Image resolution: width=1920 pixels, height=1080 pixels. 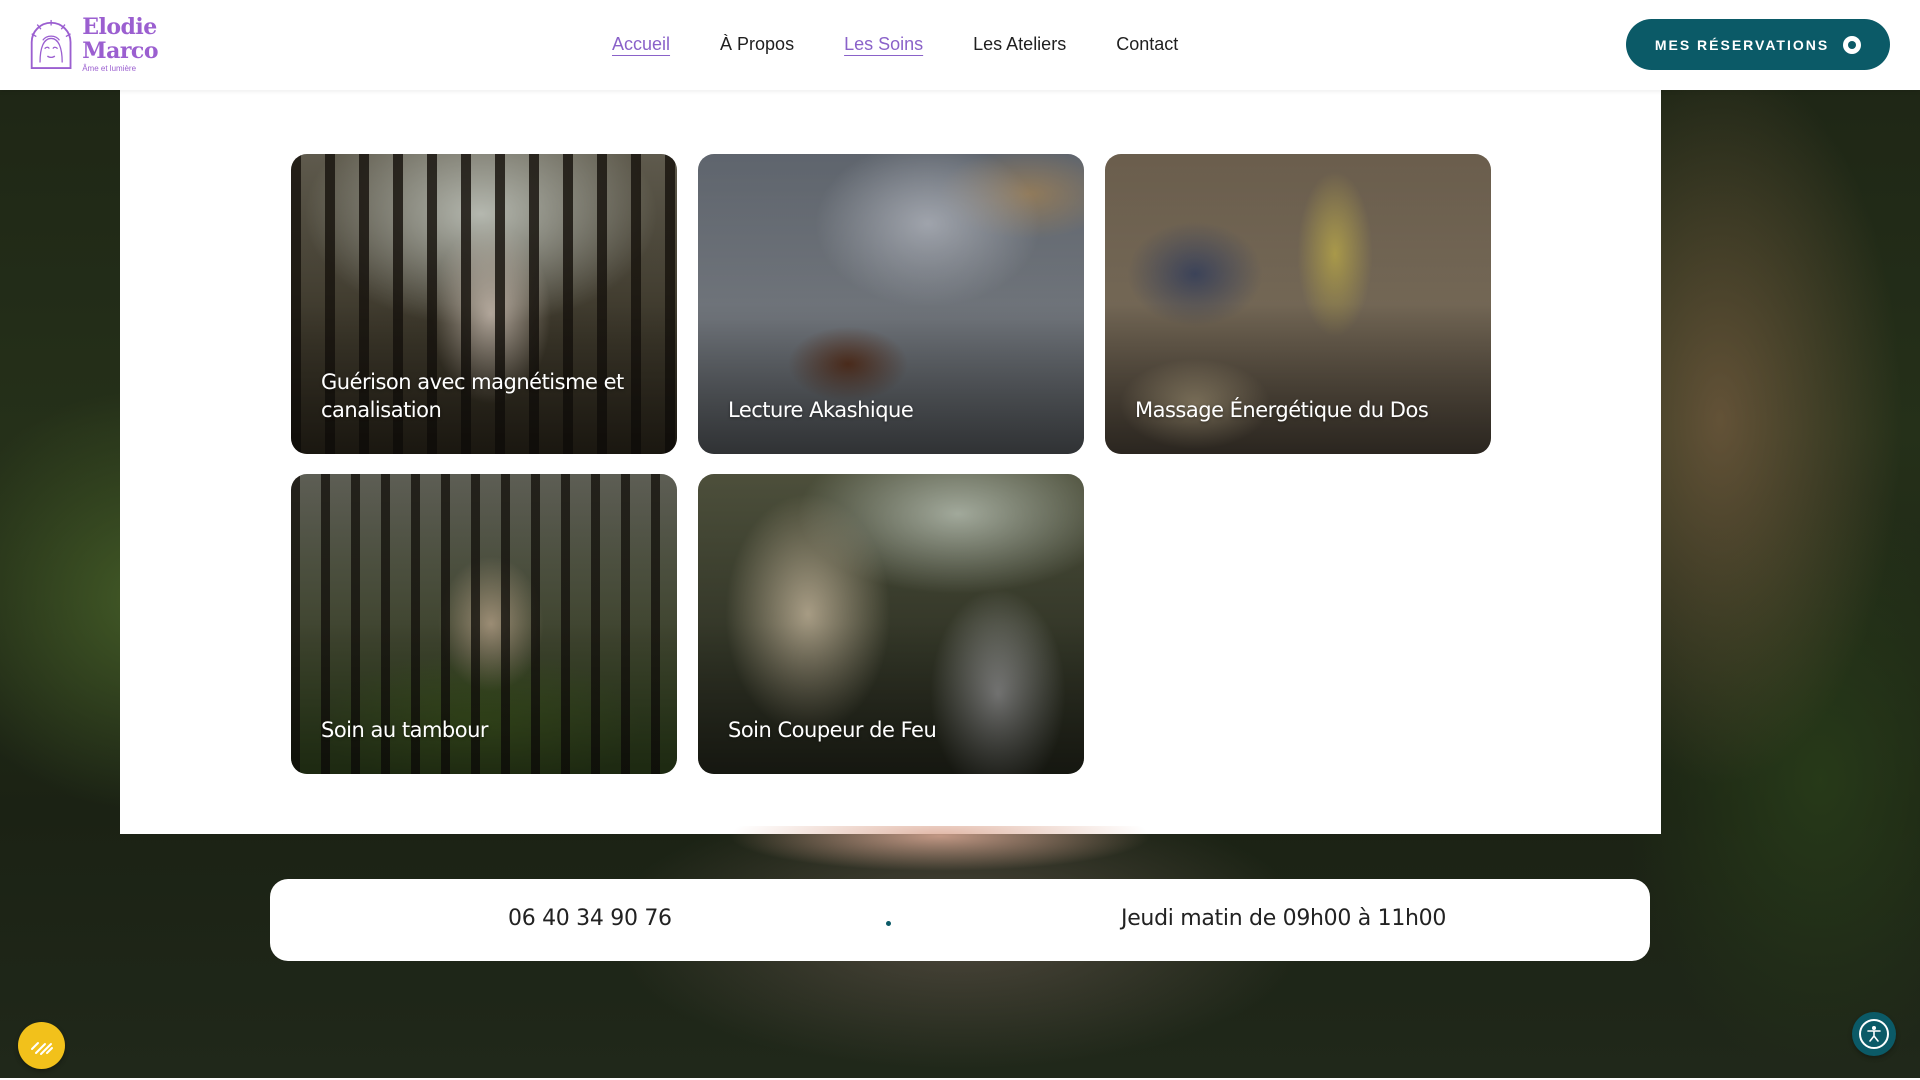 I want to click on accessibility-button, so click(x=1874, y=1034).